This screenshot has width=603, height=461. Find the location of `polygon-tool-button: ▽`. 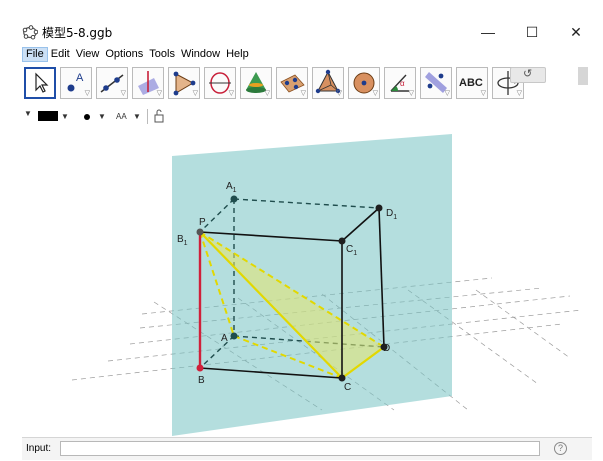

polygon-tool-button: ▽ is located at coordinates (184, 83).